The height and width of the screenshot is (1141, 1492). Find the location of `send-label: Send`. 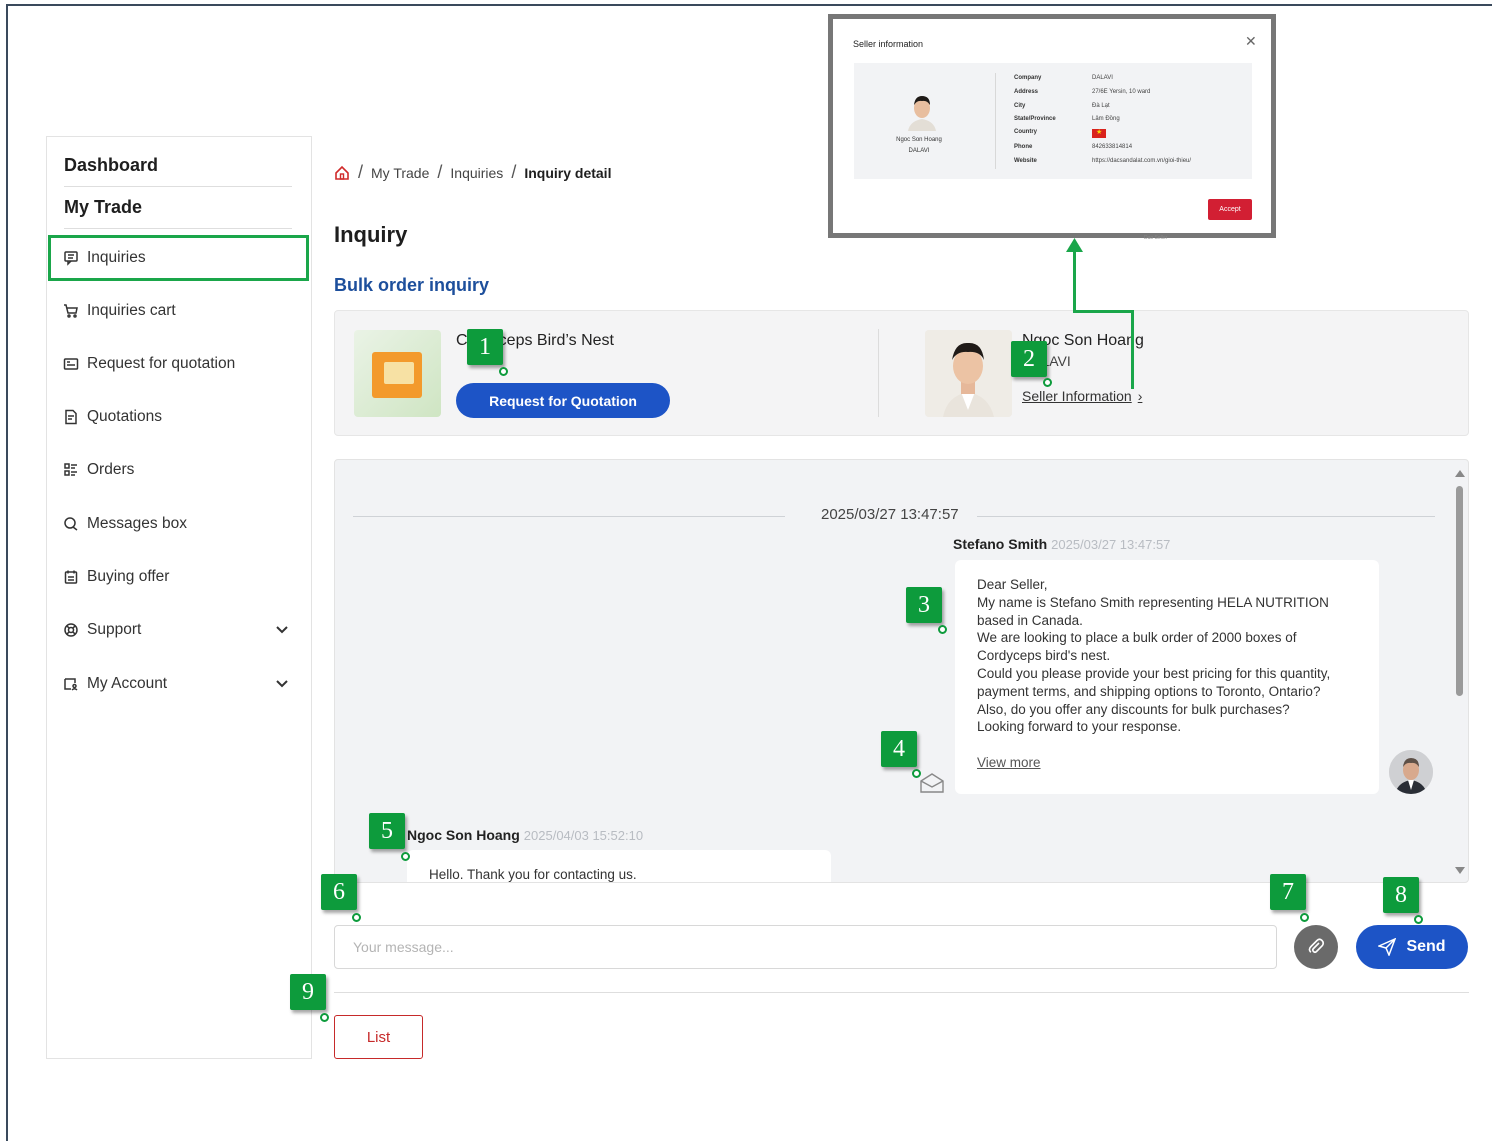

send-label: Send is located at coordinates (1426, 946).